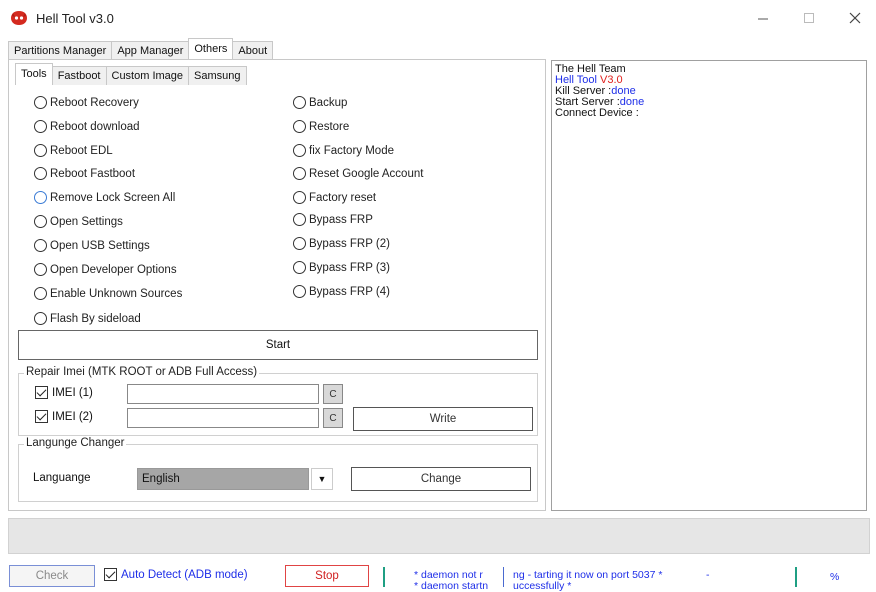  What do you see at coordinates (150, 50) in the screenshot?
I see `tab-app-manager: App Manager` at bounding box center [150, 50].